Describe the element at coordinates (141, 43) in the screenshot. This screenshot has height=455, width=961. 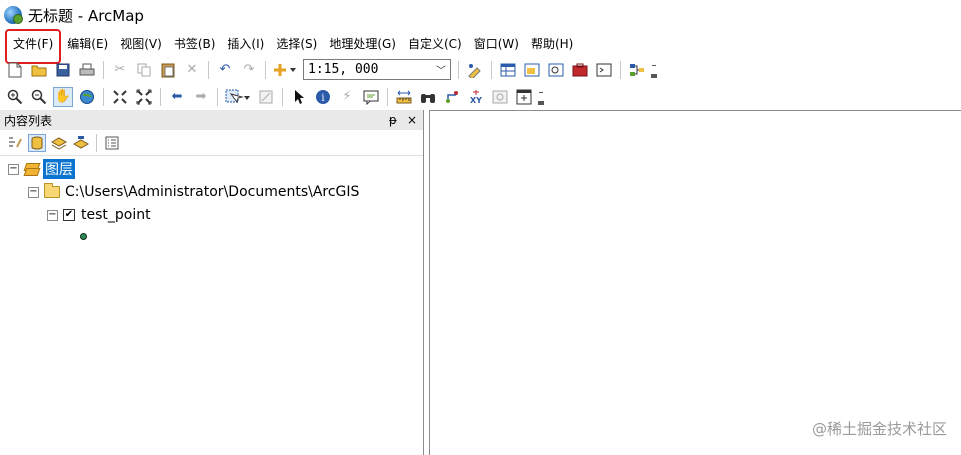
I see `menu-view: 视图(V)` at that location.